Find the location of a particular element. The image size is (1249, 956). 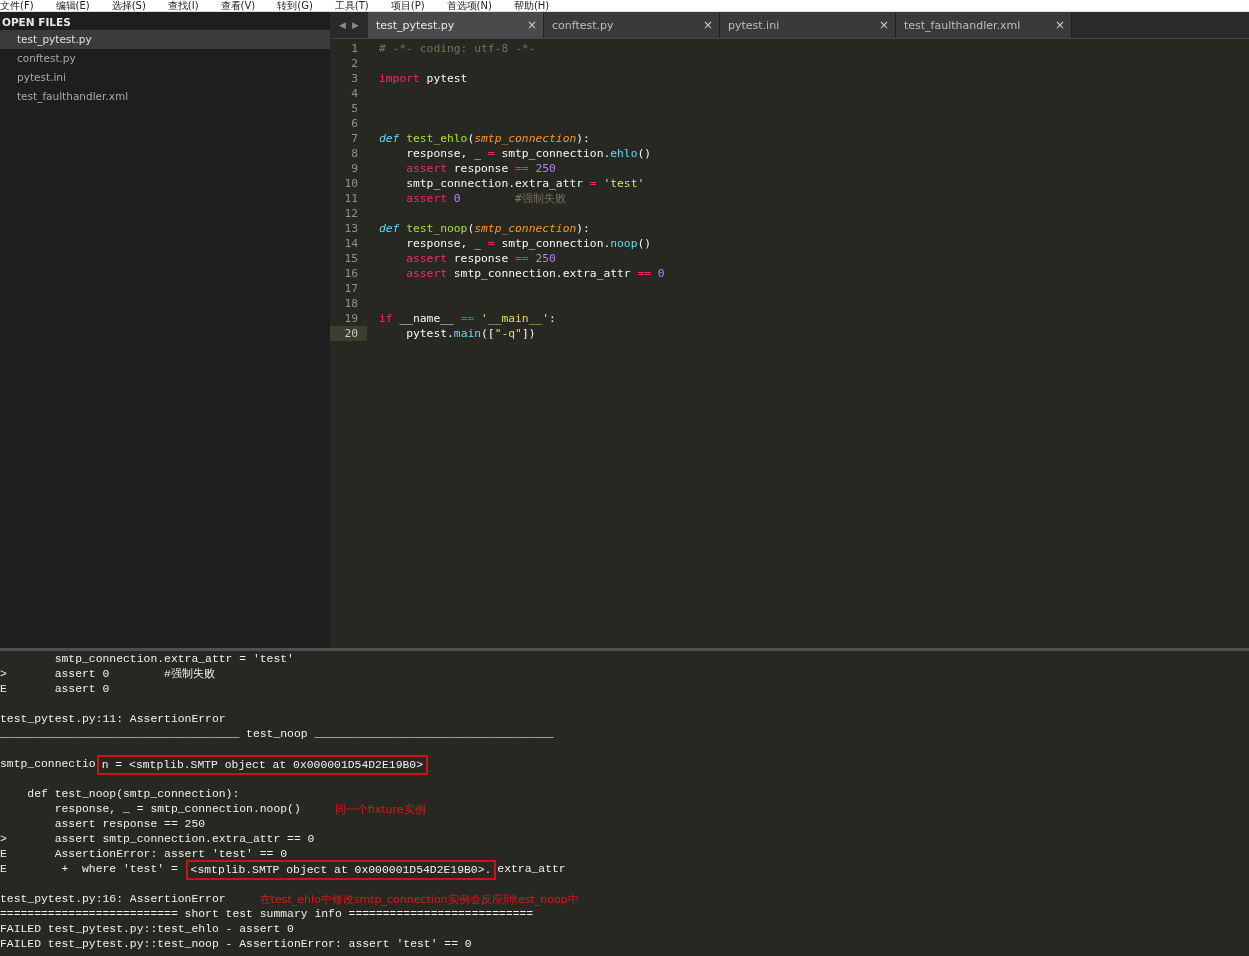

line-number: 4 is located at coordinates (354, 93).